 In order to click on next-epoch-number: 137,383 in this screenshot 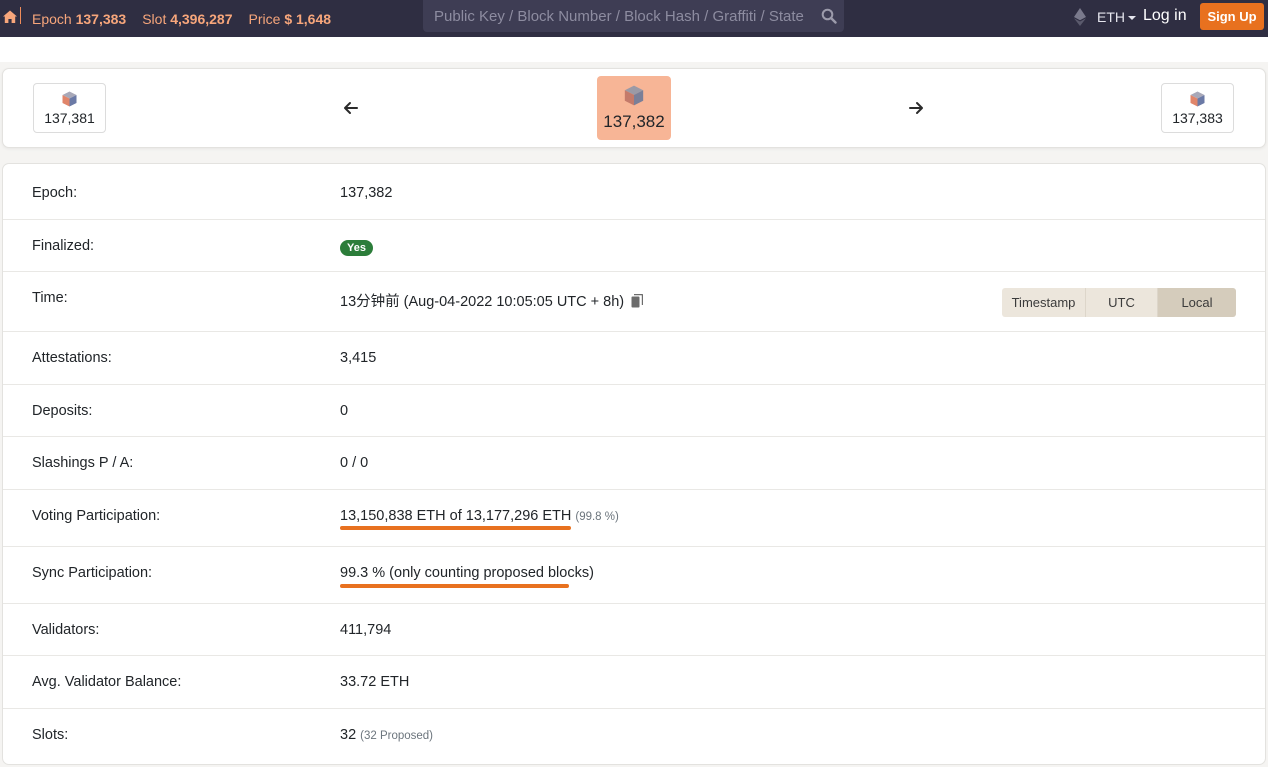, I will do `click(1197, 117)`.